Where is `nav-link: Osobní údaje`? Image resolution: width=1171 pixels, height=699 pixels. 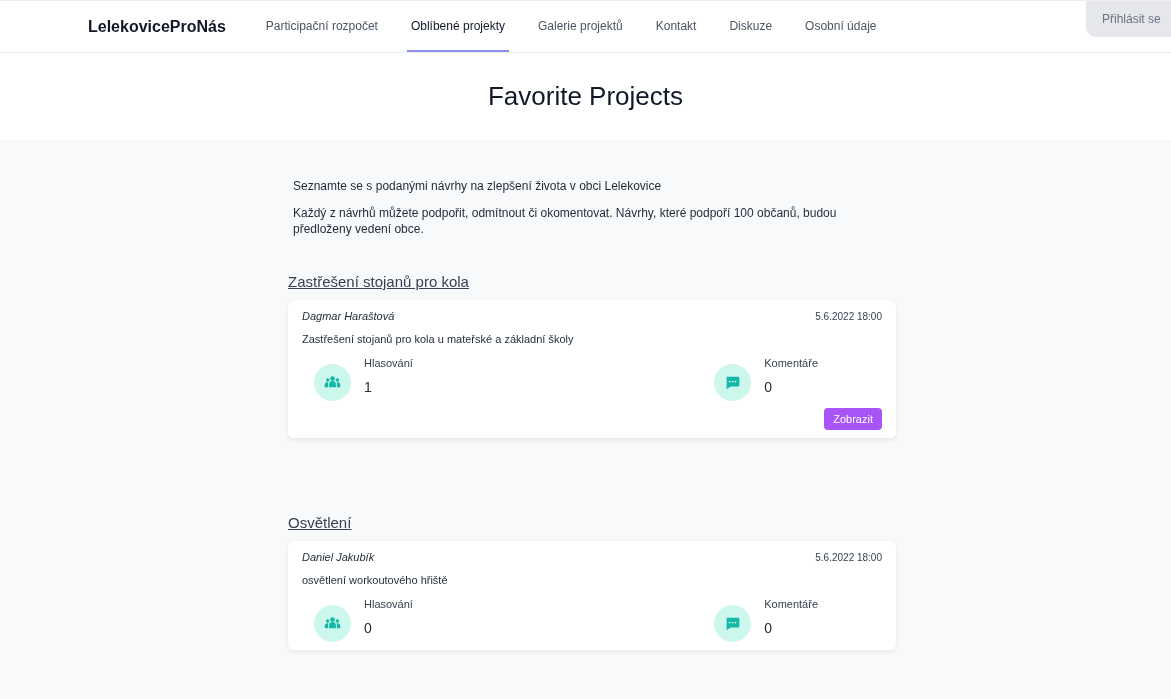 nav-link: Osobní údaje is located at coordinates (841, 26).